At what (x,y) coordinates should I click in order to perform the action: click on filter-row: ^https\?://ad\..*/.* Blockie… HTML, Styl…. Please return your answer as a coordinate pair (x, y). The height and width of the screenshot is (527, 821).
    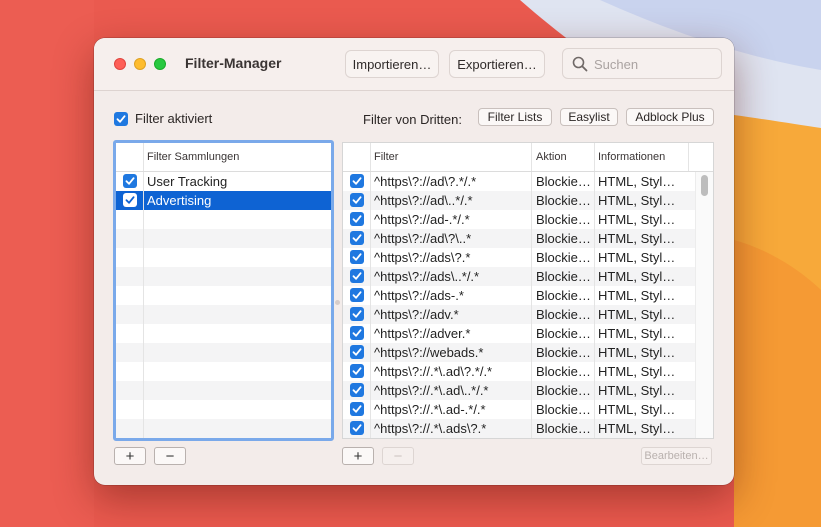
    Looking at the image, I should click on (519, 200).